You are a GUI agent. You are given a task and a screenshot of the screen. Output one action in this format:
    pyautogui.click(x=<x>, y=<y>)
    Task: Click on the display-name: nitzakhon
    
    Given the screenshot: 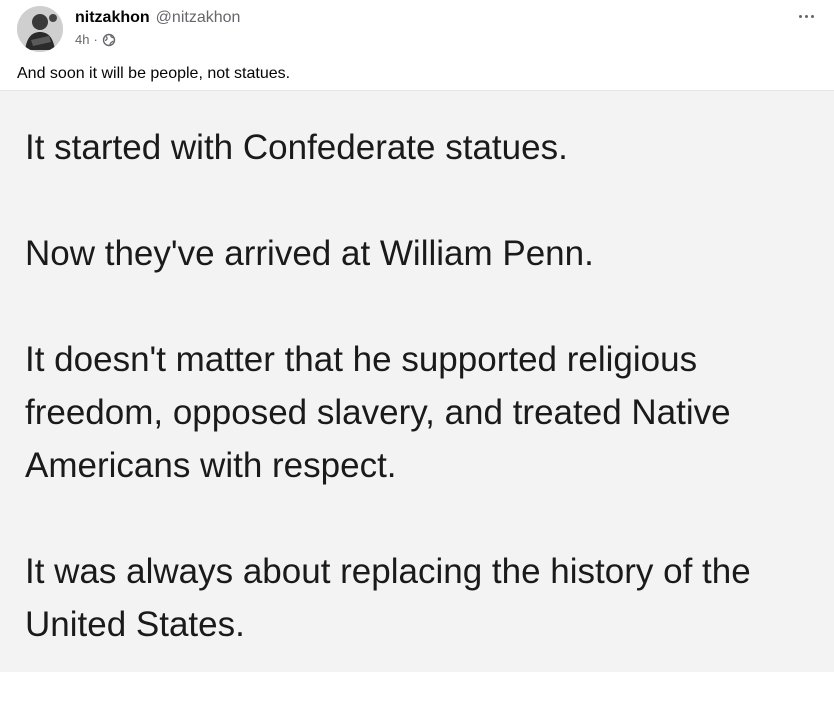 What is the action you would take?
    pyautogui.click(x=112, y=17)
    